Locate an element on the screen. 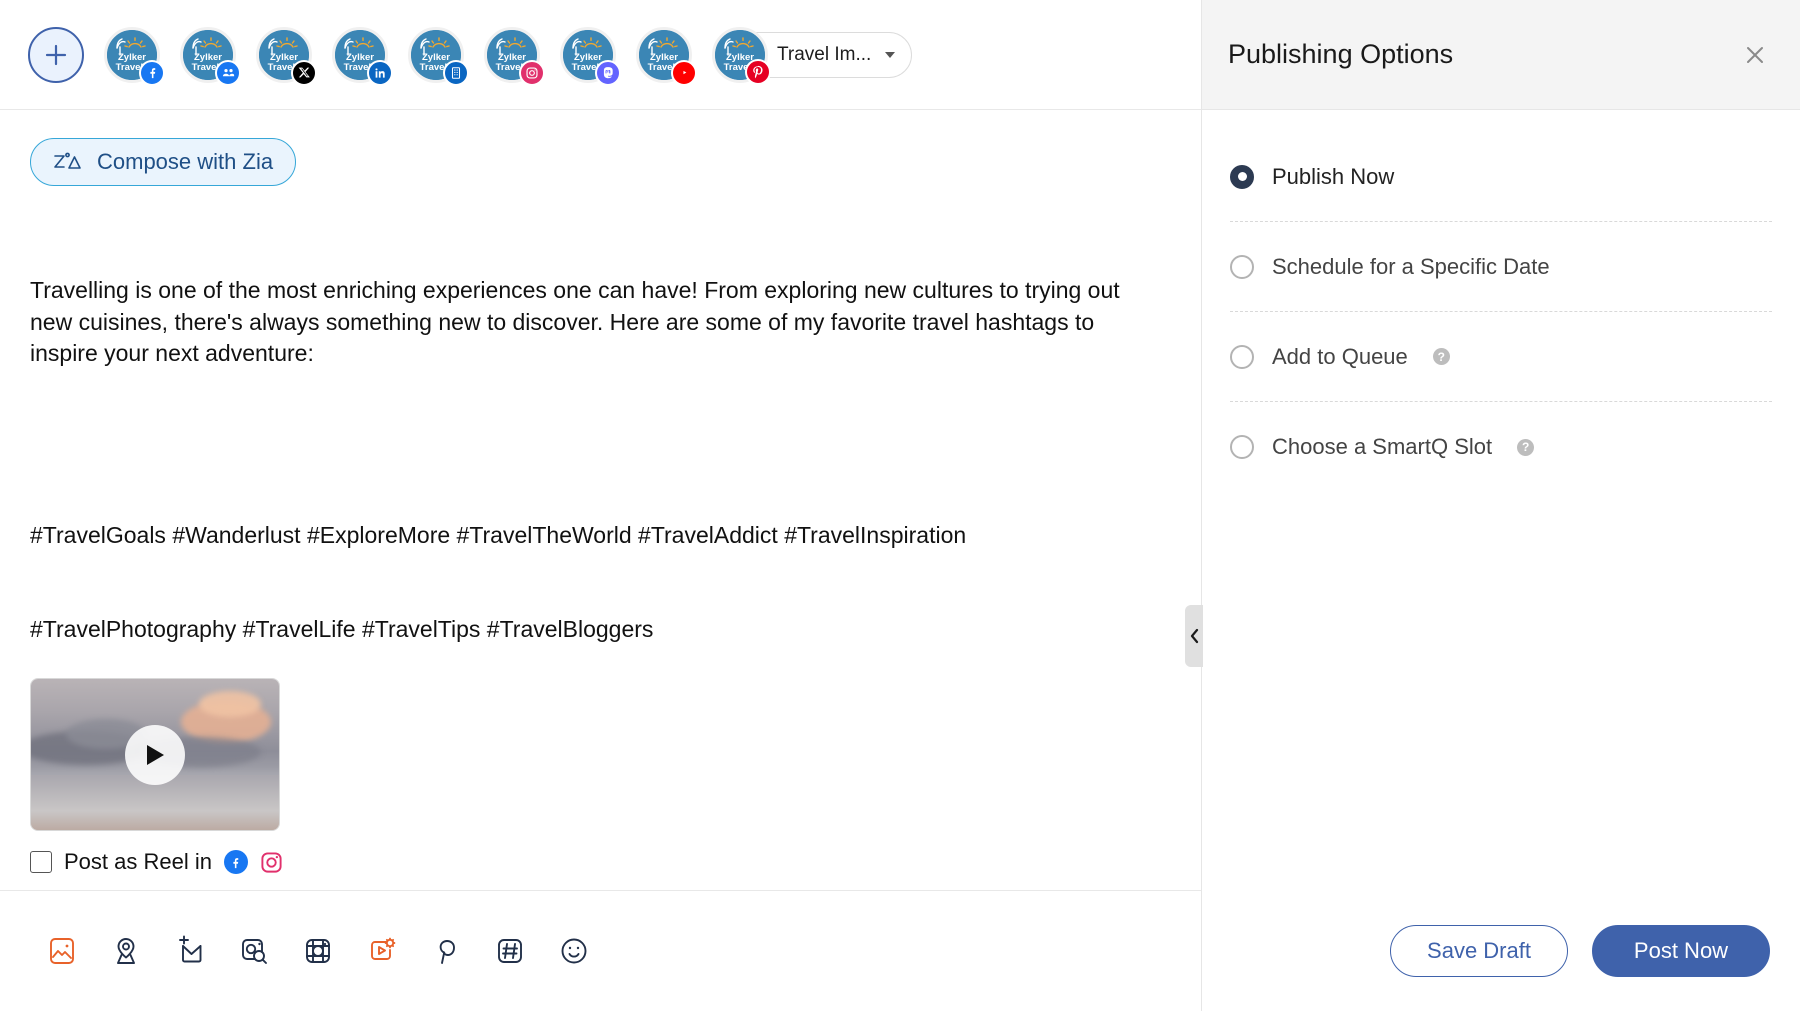 The width and height of the screenshot is (1800, 1011). account-chip-x: Zylker Travels is located at coordinates (286, 56).